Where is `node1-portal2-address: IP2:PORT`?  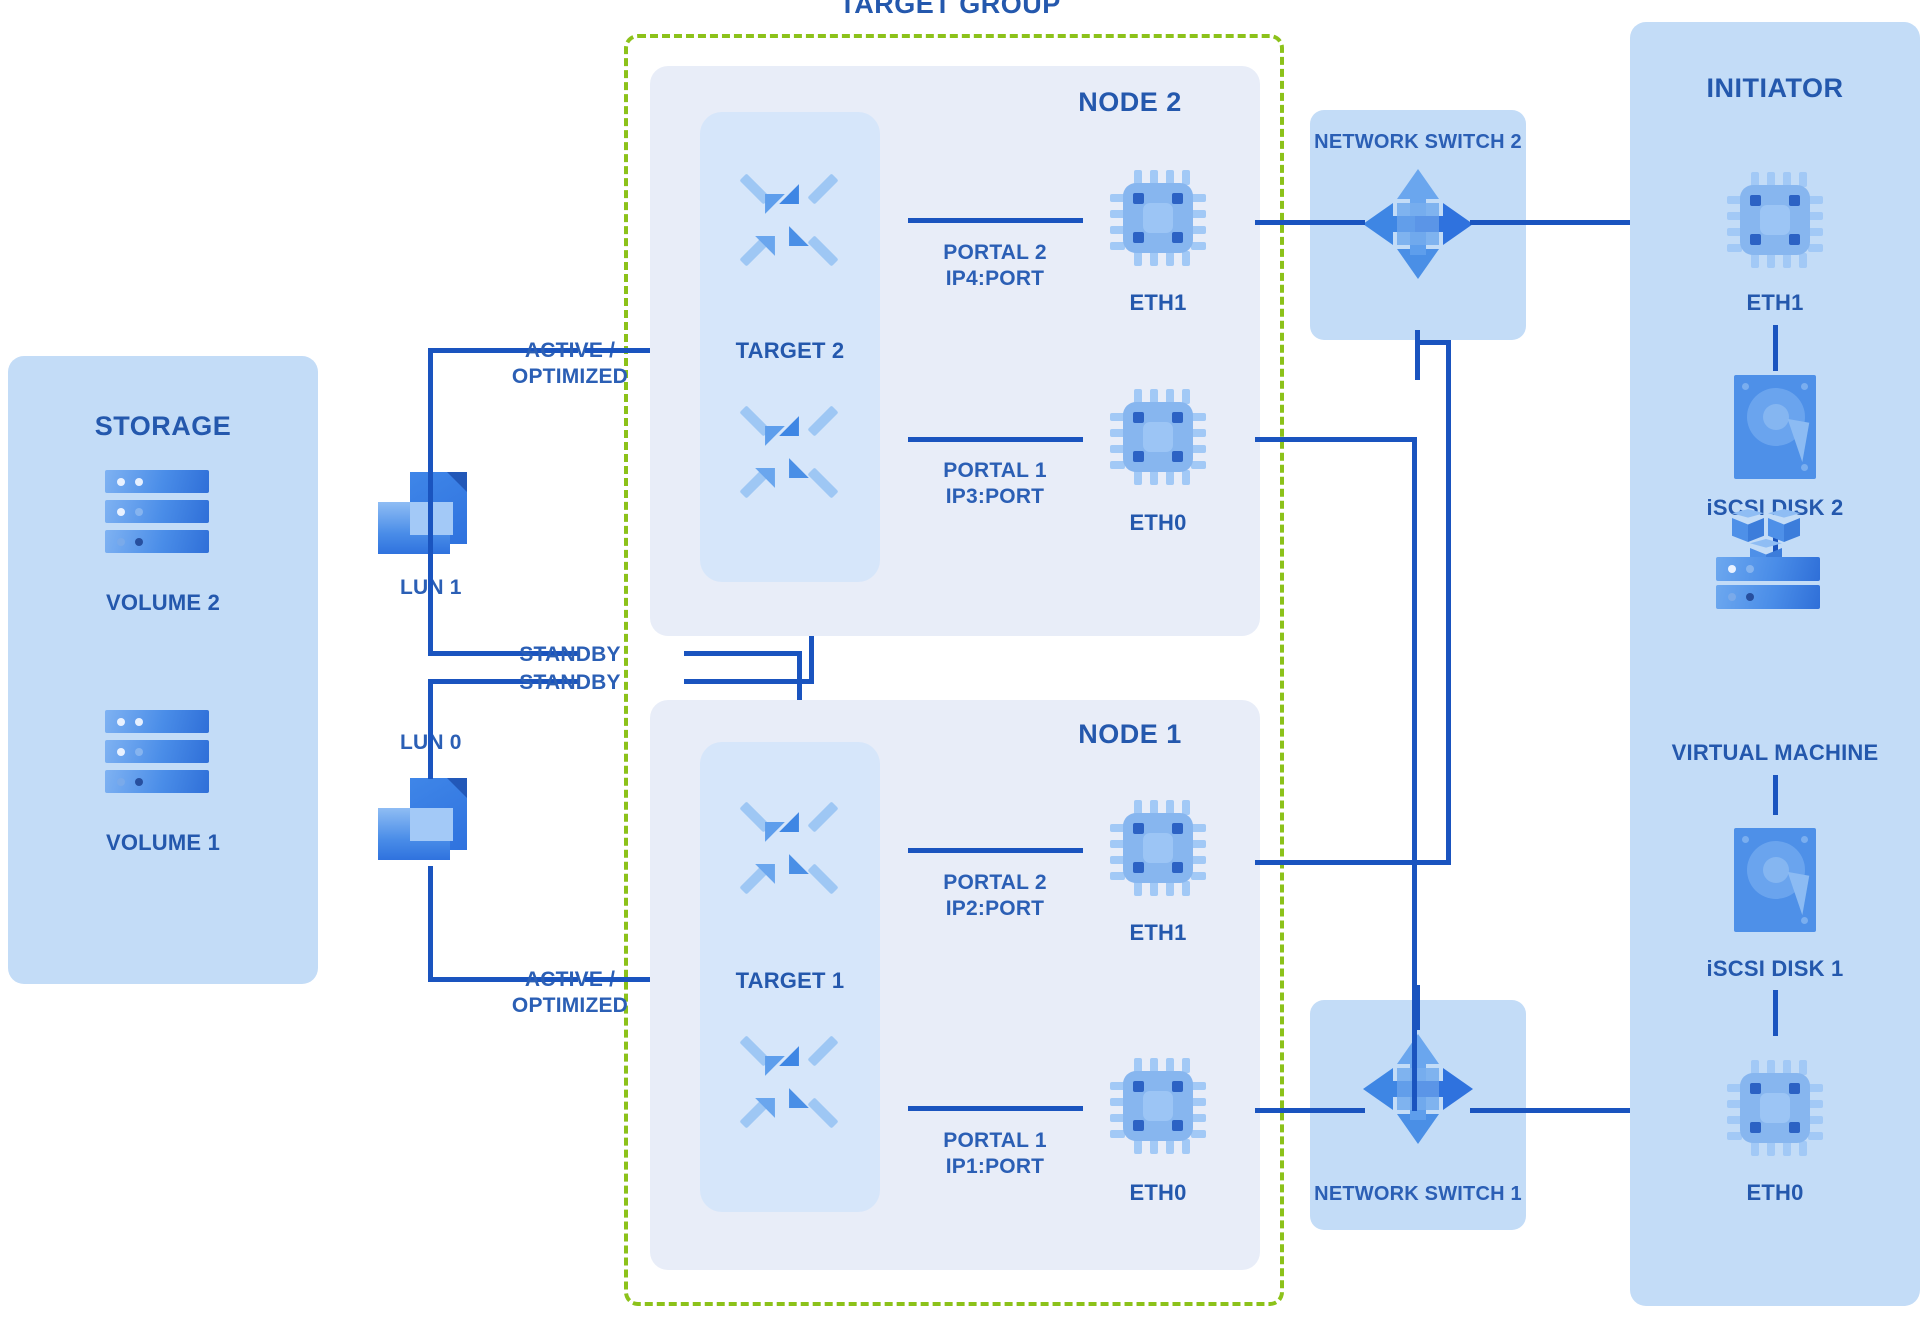
node1-portal2-address: IP2:PORT is located at coordinates (995, 908).